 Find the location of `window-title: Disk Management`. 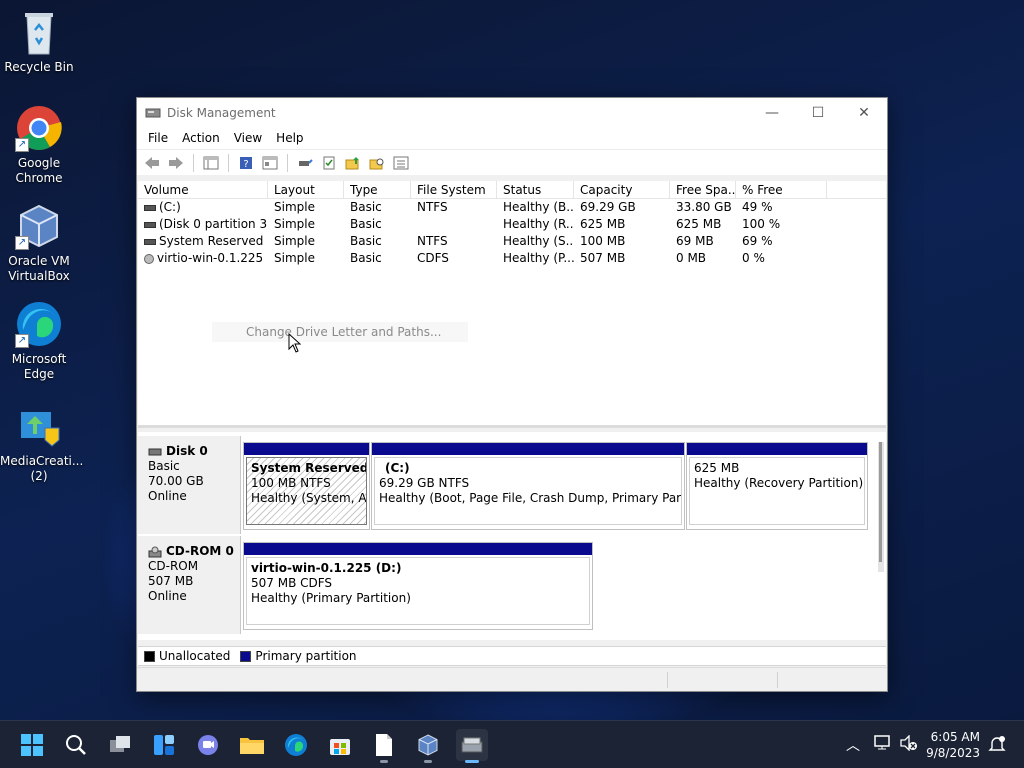

window-title: Disk Management is located at coordinates (221, 112).